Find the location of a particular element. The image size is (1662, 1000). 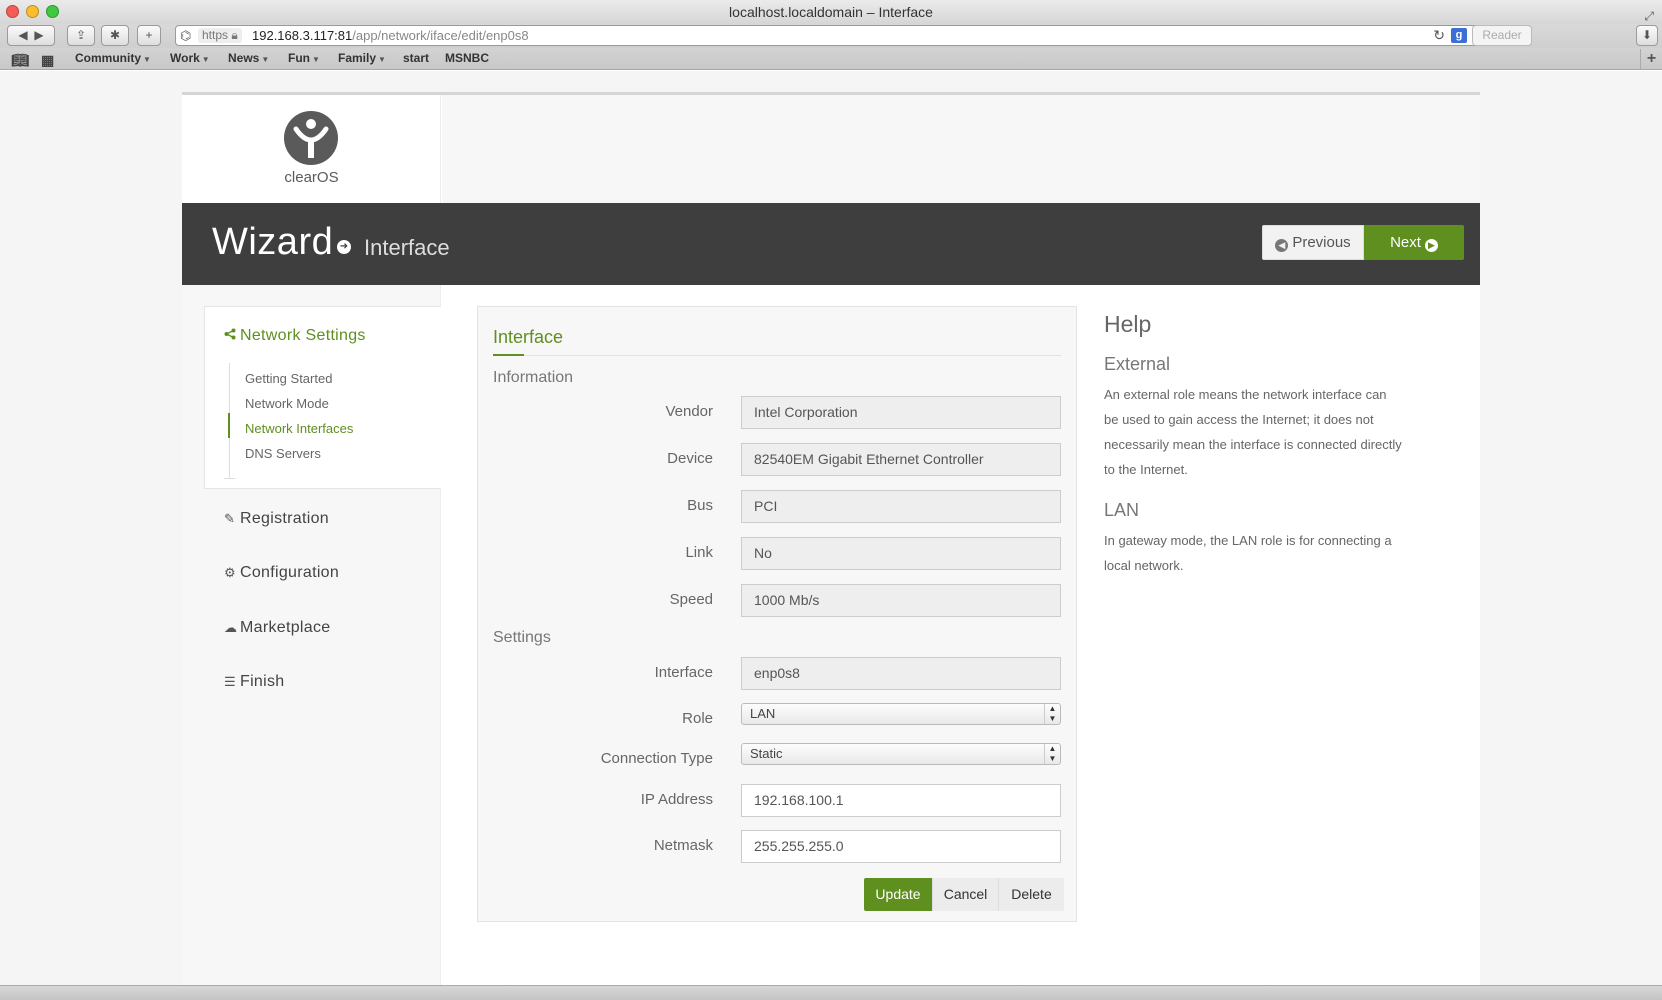

page-title: Wizard is located at coordinates (273, 242).